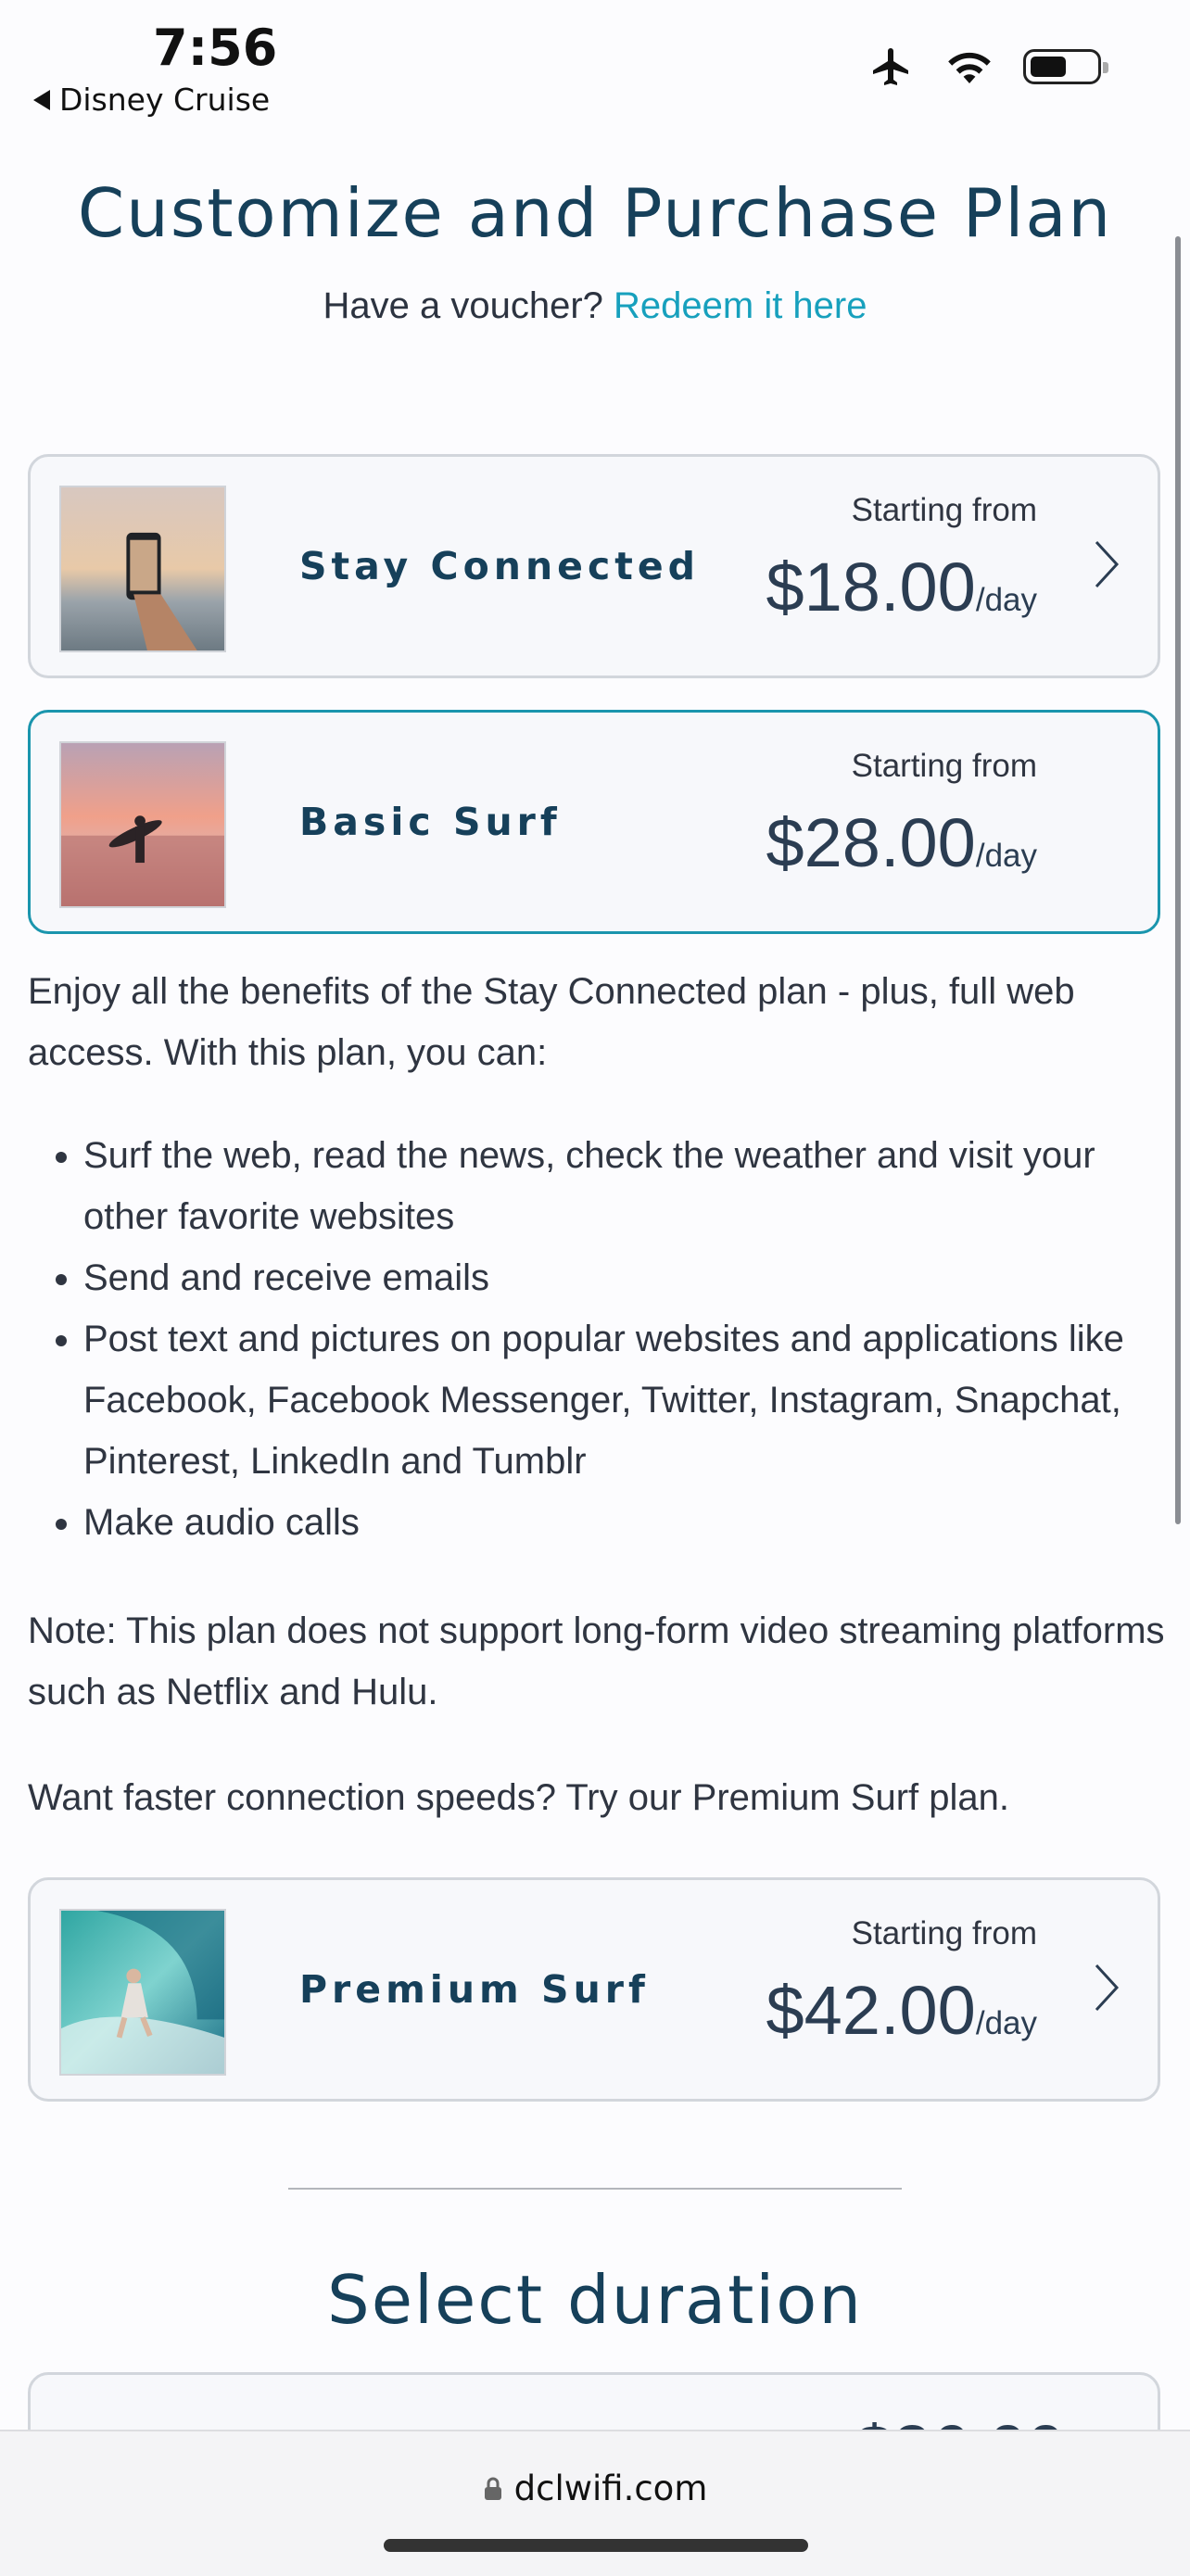 This screenshot has height=2576, width=1190. Describe the element at coordinates (610, 2488) in the screenshot. I see `url-text: dclwifi.com` at that location.